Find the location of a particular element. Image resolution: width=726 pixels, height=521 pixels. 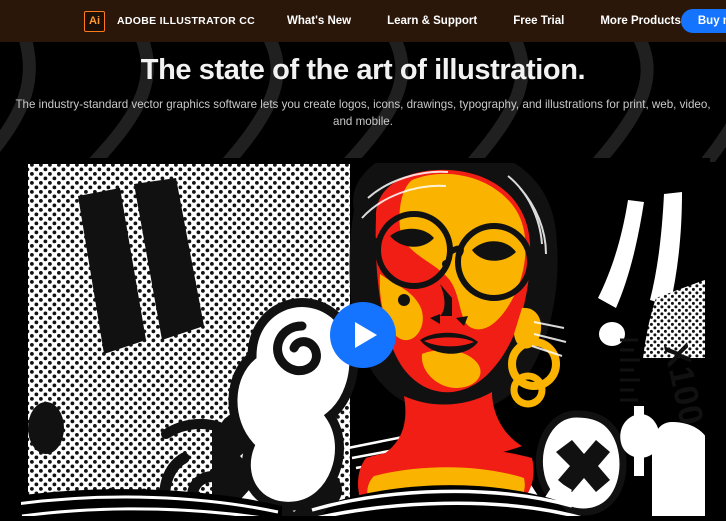

brand-title: ADOBE ILLUSTRATOR CC is located at coordinates (186, 21).